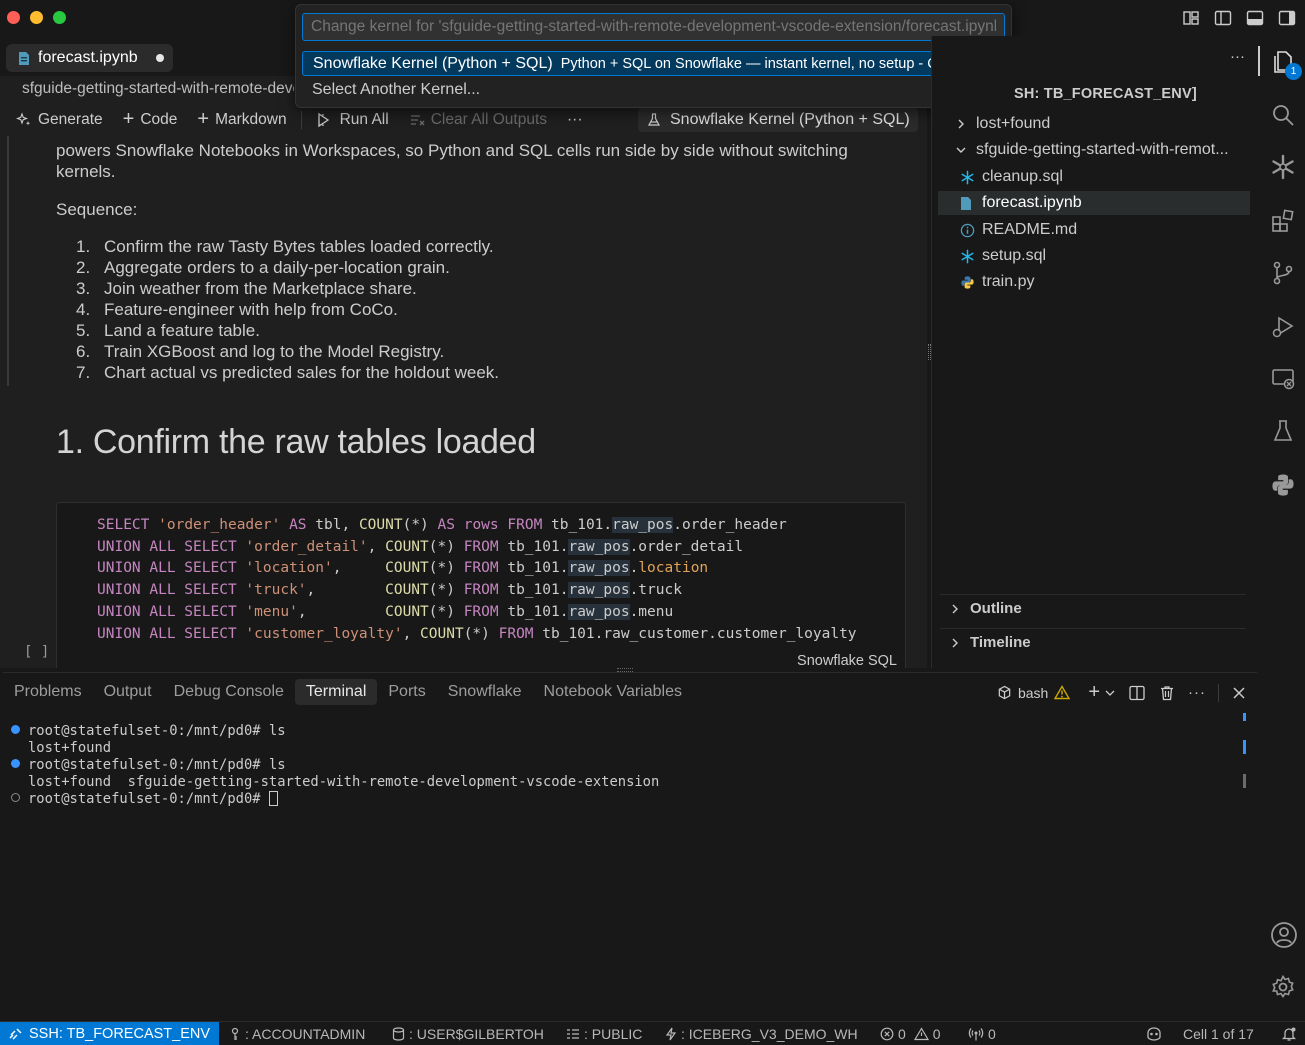 The image size is (1305, 1045). I want to click on step-item: 4. Feature-engineer with help from CoCo., so click(287, 309).